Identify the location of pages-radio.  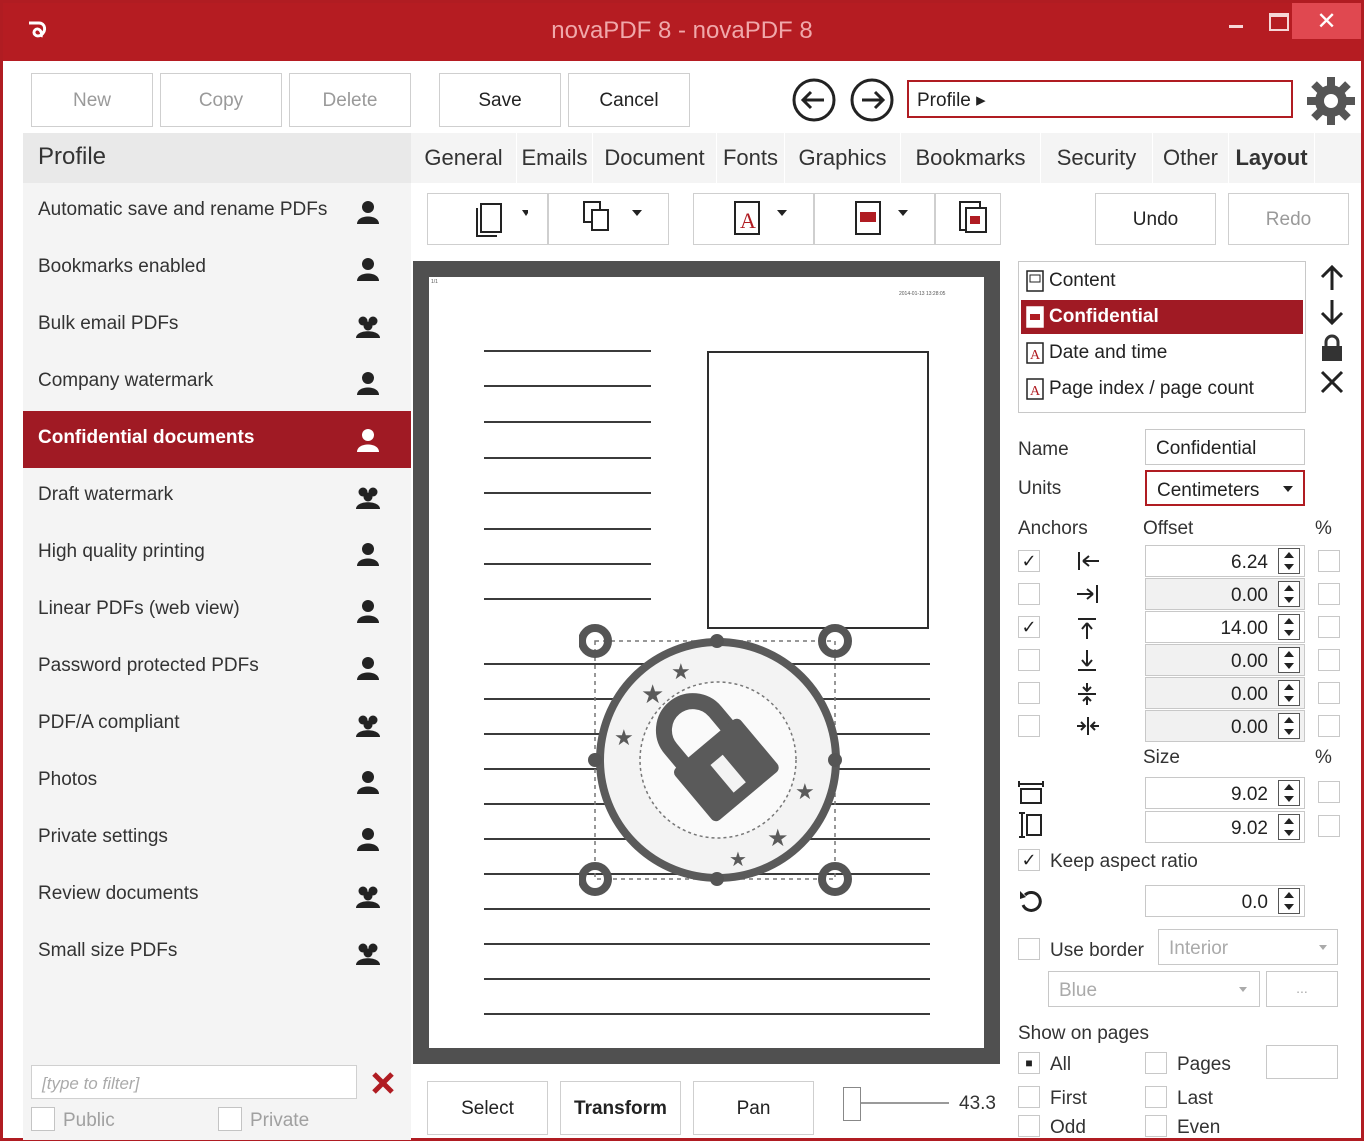
(1156, 1063).